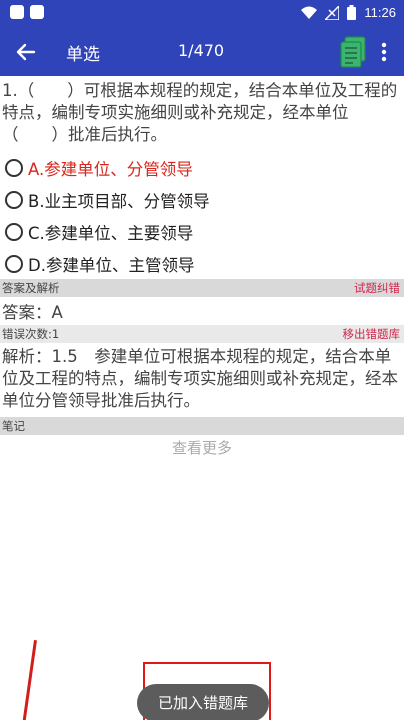 The image size is (404, 720). I want to click on option-label: C.参建单位、主要领导, so click(111, 233).